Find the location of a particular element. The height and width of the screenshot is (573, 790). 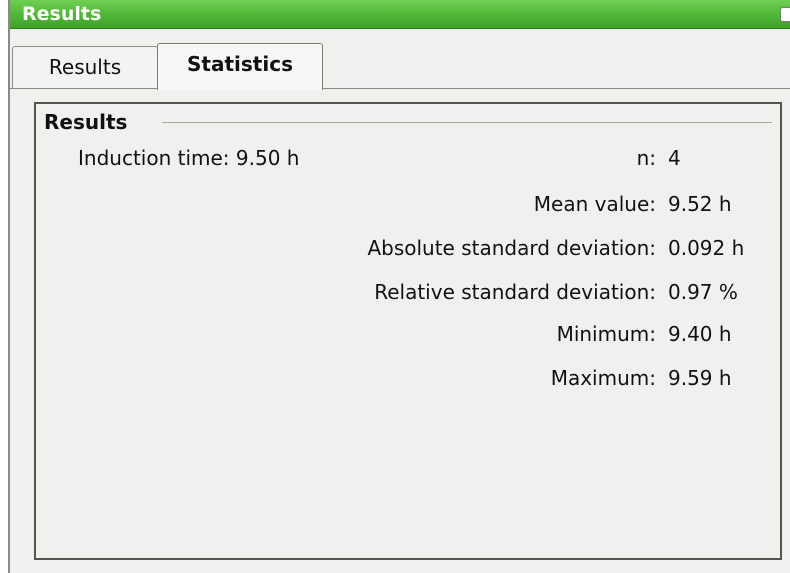

tab-statistics: Statistics is located at coordinates (240, 66).